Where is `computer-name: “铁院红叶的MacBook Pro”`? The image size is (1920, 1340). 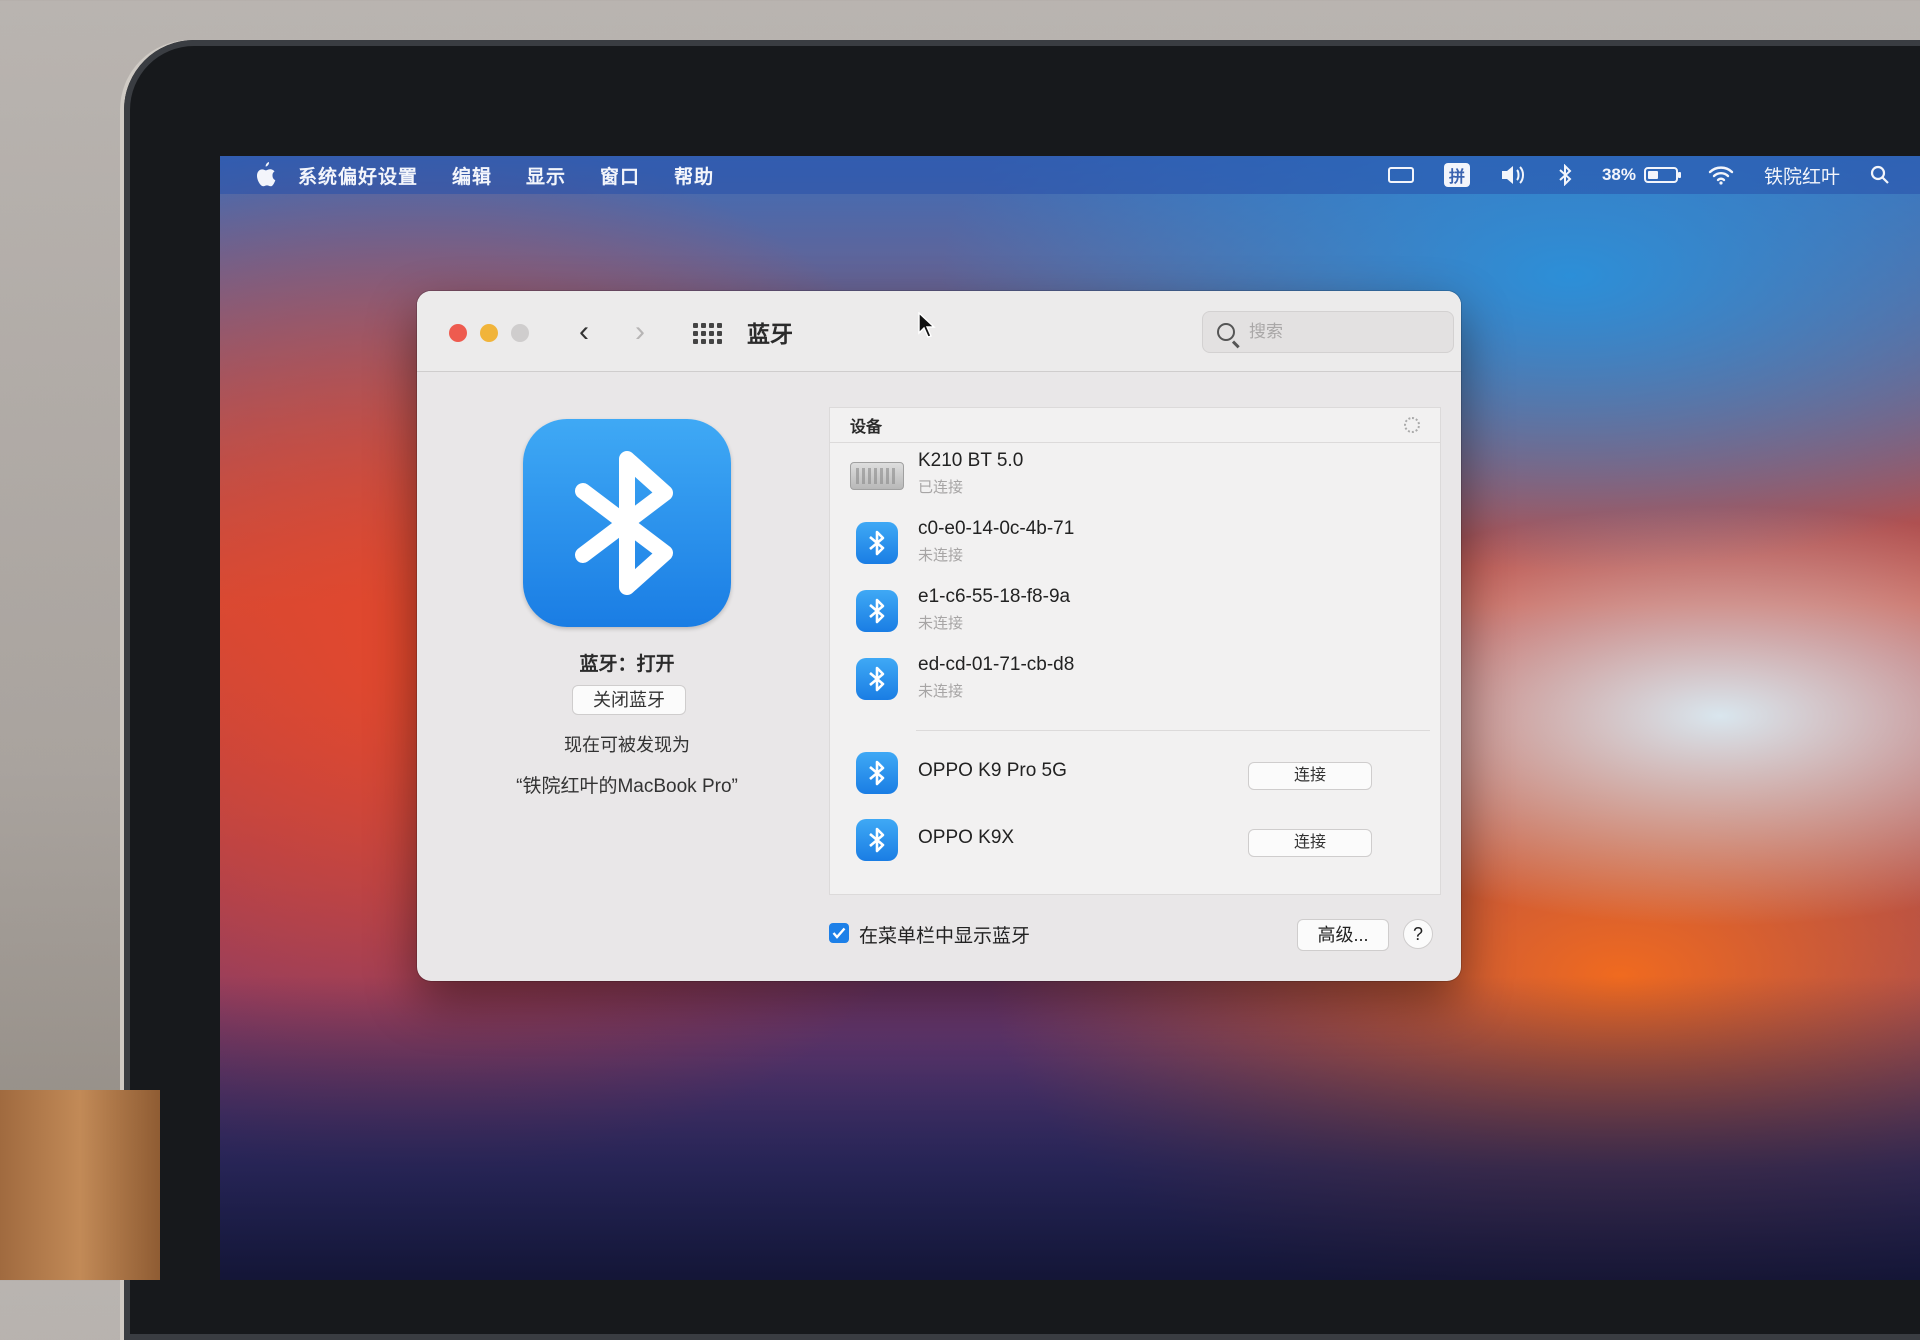
computer-name: “铁院红叶的MacBook Pro” is located at coordinates (627, 786).